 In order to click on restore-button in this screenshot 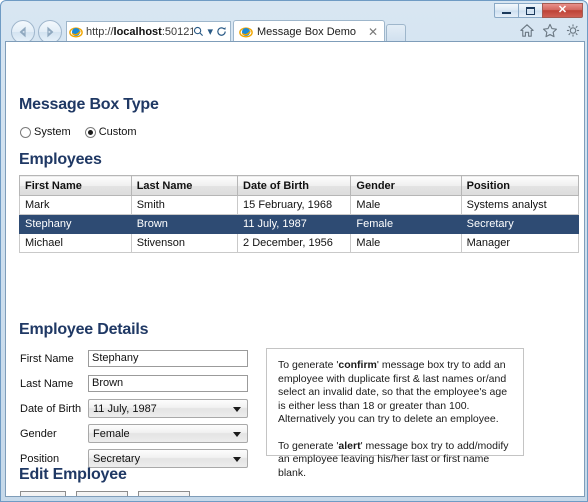, I will do `click(530, 10)`.